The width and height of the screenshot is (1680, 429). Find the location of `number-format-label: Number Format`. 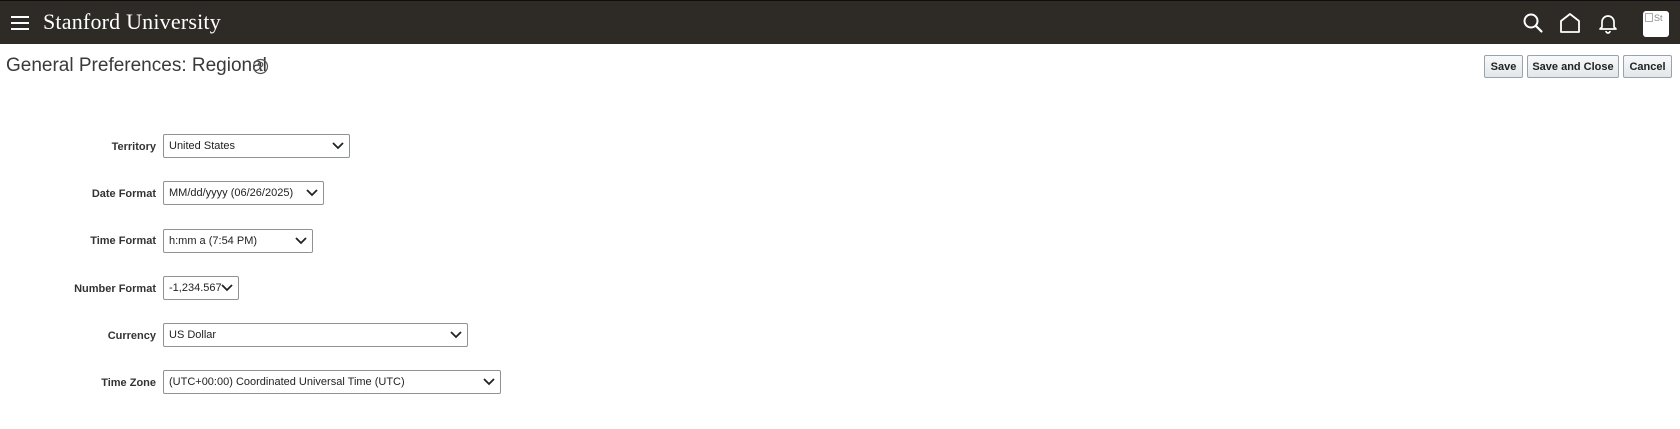

number-format-label: Number Format is located at coordinates (115, 289).